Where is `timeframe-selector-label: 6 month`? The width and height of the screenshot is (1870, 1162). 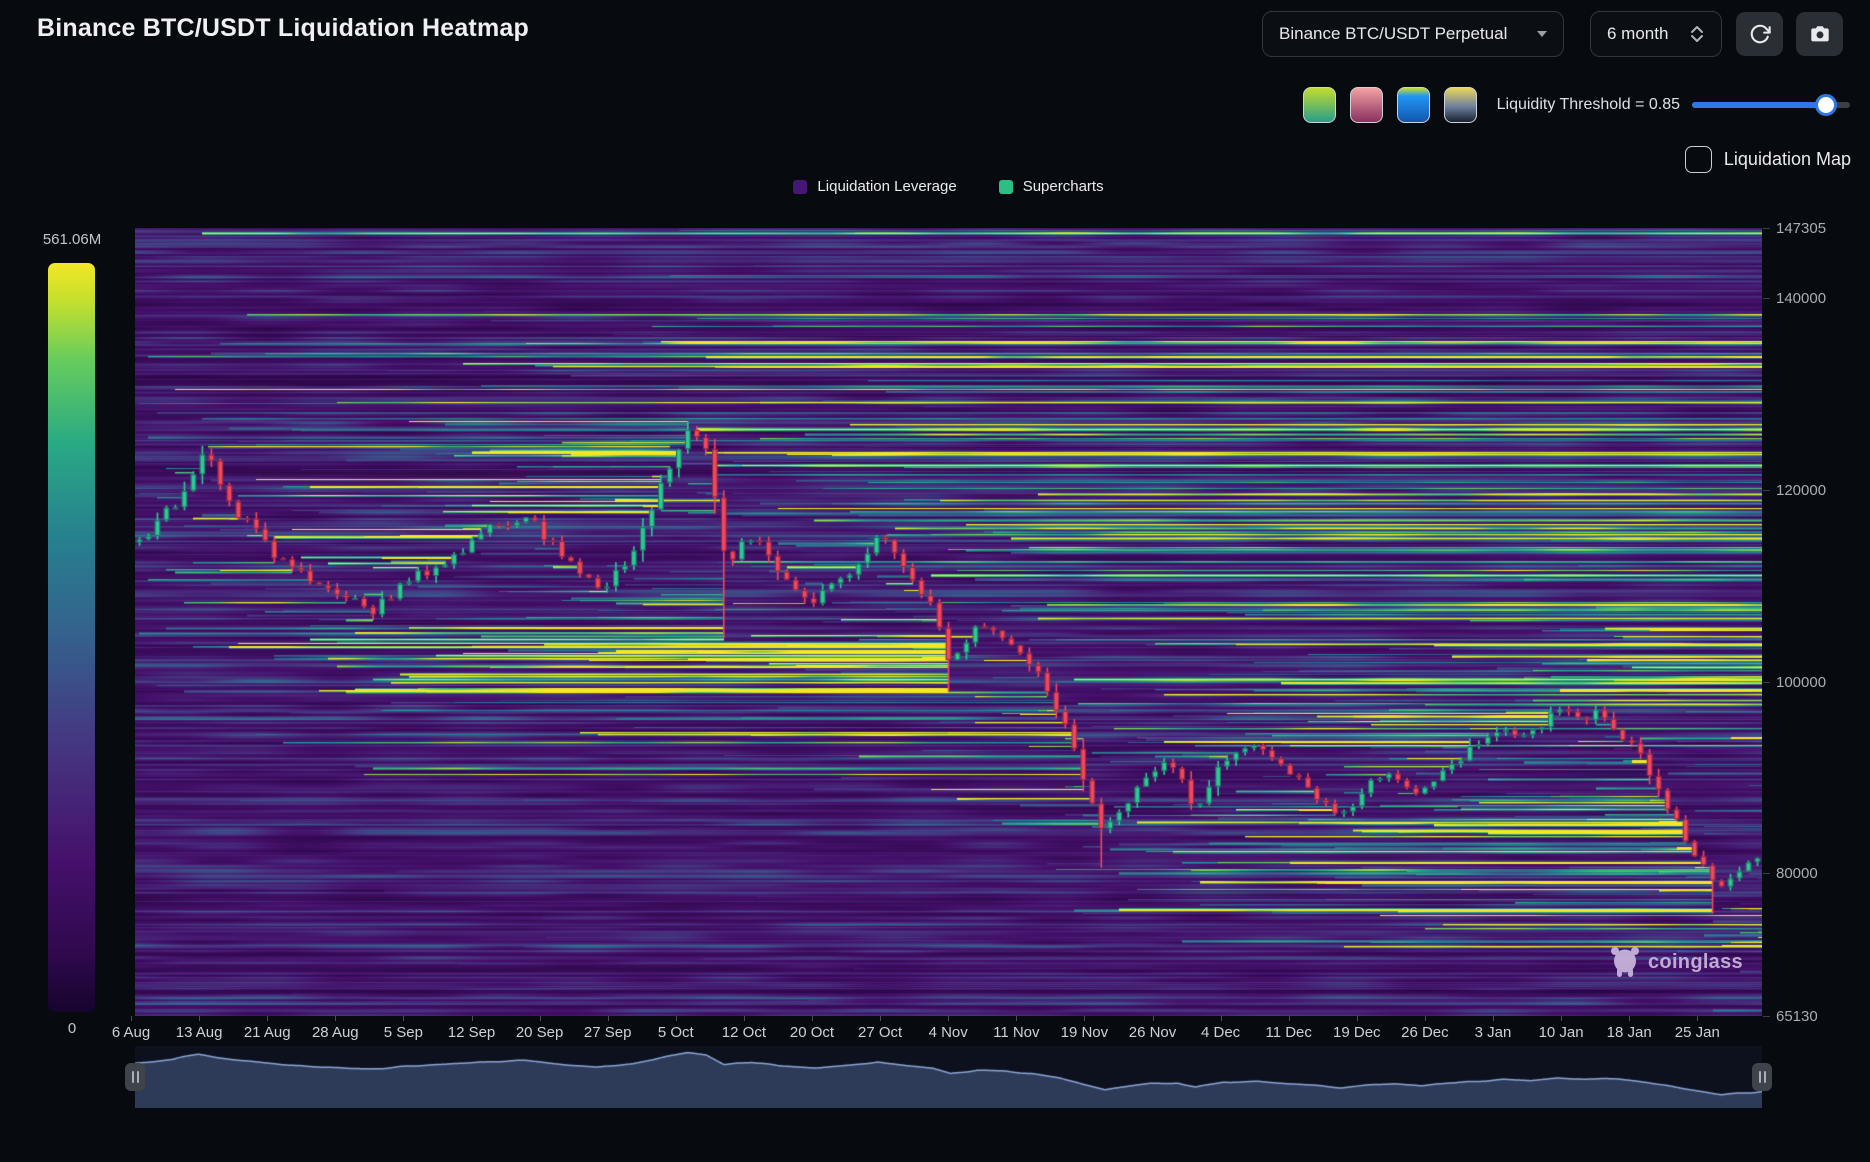 timeframe-selector-label: 6 month is located at coordinates (1638, 33).